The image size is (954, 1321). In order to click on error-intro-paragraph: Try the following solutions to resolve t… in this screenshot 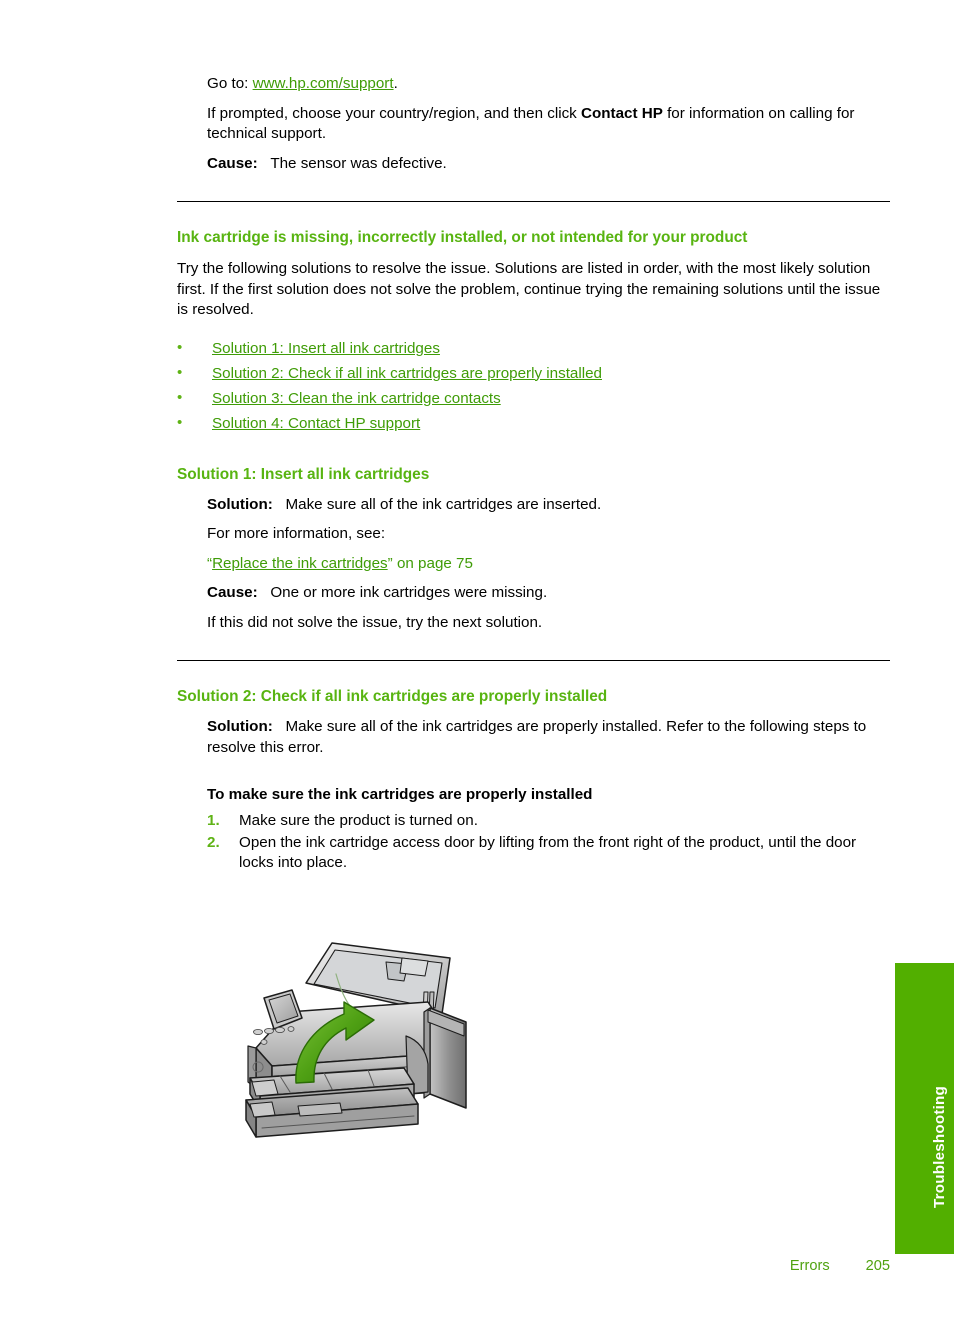, I will do `click(529, 289)`.